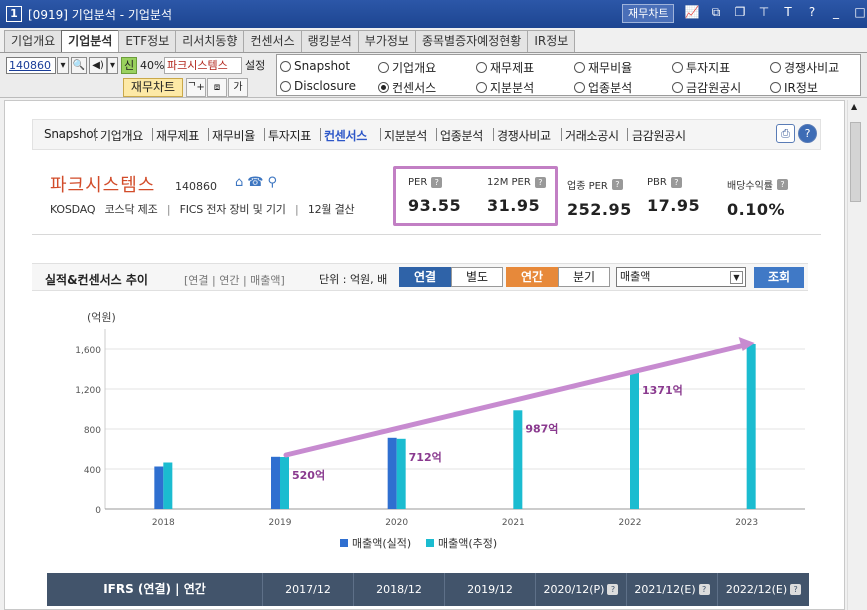 The width and height of the screenshot is (867, 610). Describe the element at coordinates (584, 277) in the screenshot. I see `toggle-quarterly: 분기` at that location.